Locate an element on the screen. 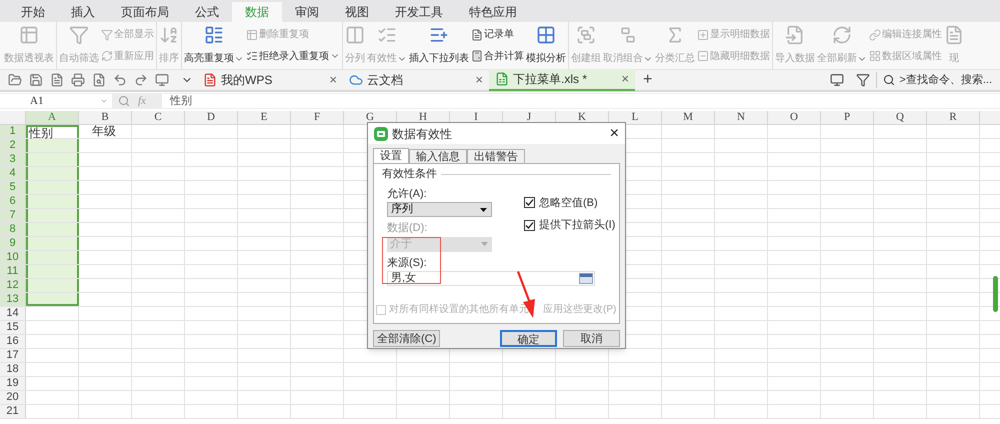  document-tab: 下拉菜单.xls * × is located at coordinates (562, 80).